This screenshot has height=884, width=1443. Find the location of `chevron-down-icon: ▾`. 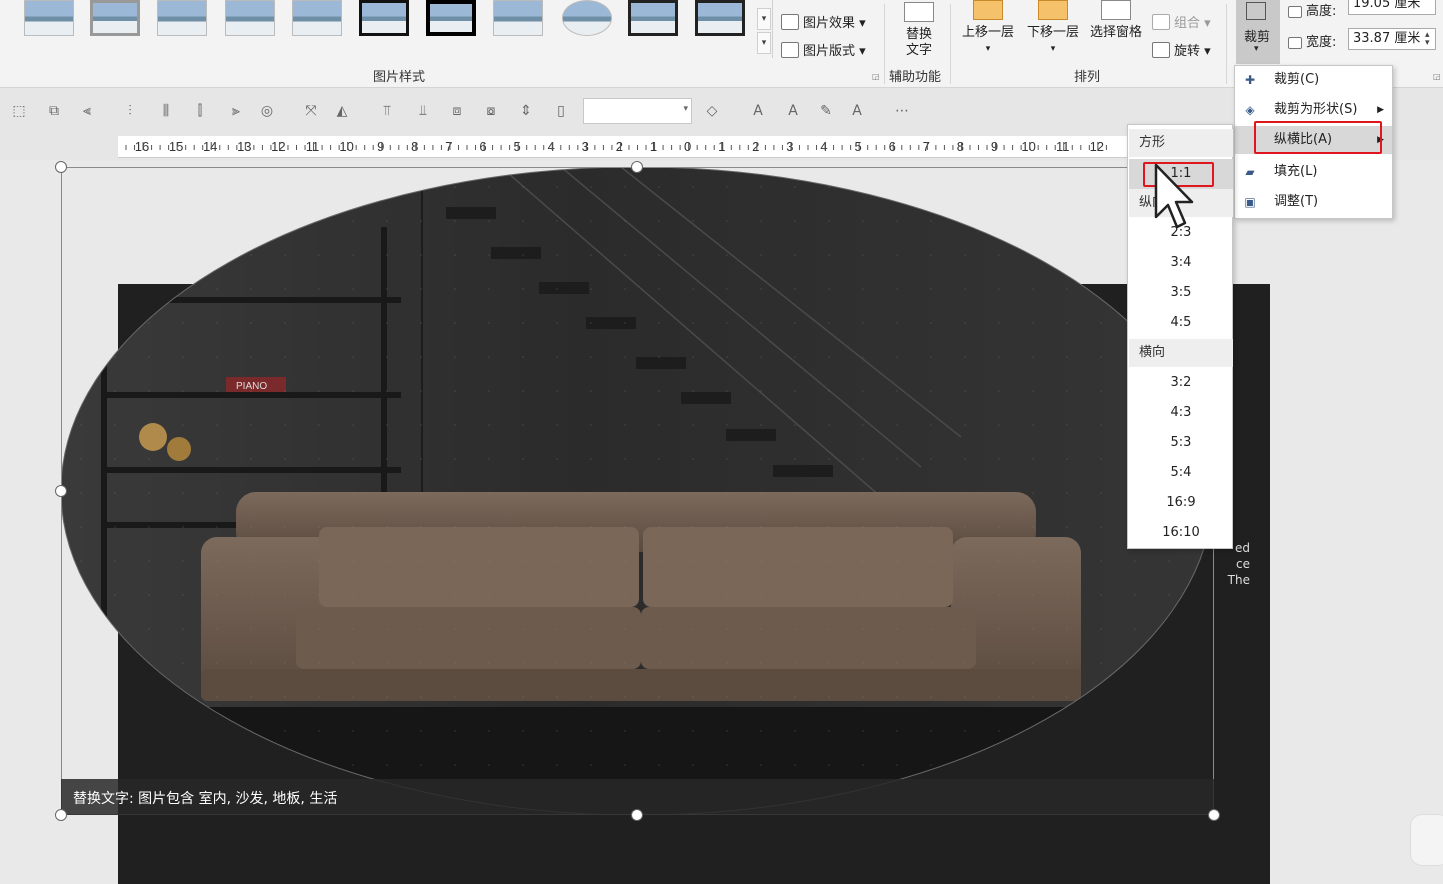

chevron-down-icon: ▾ is located at coordinates (685, 109).